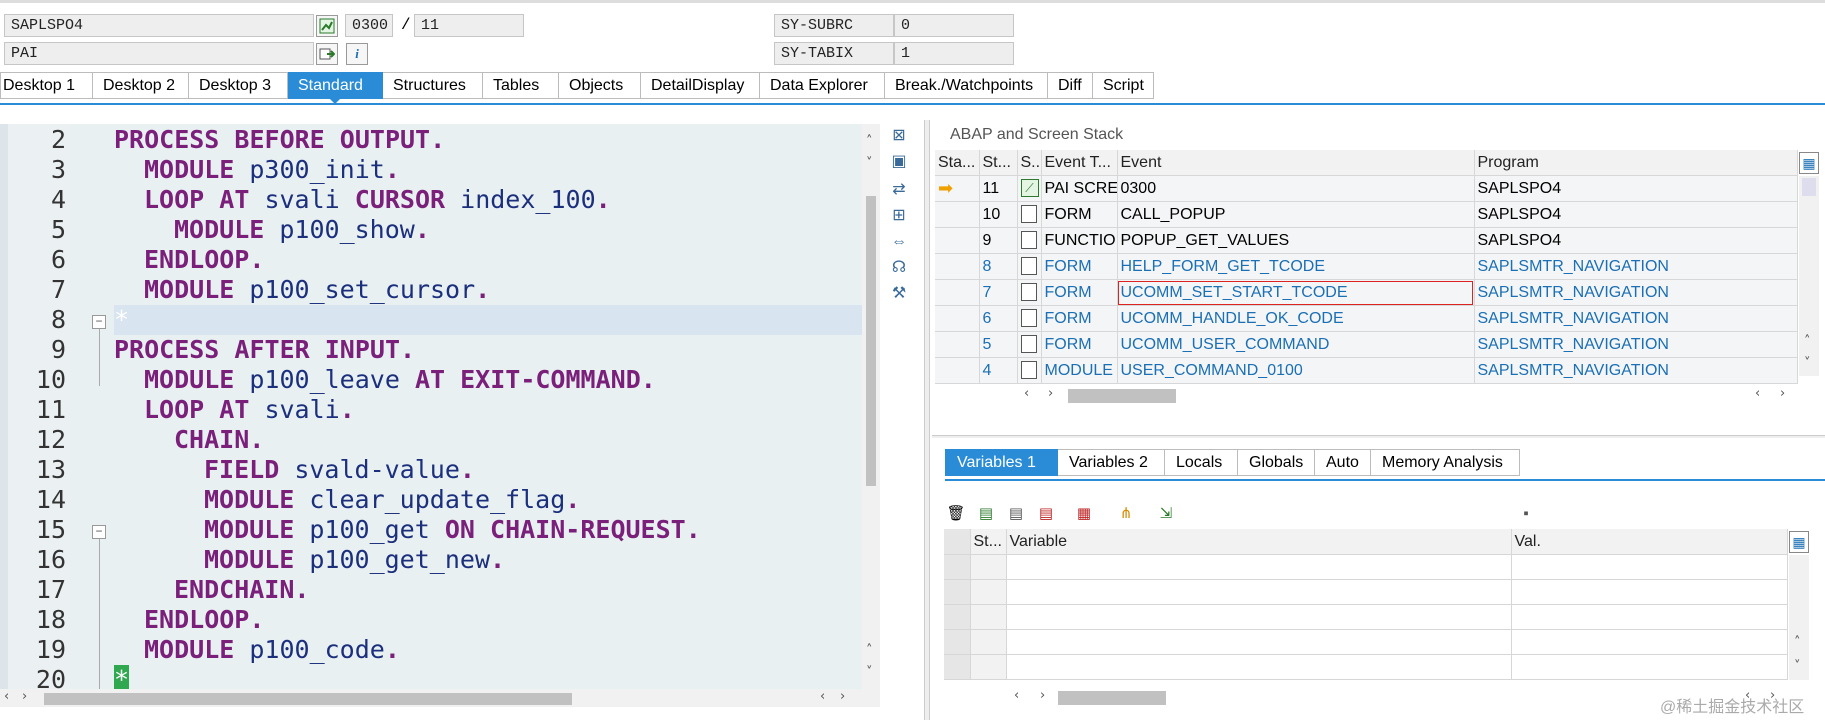 This screenshot has width=1825, height=720. Describe the element at coordinates (1029, 188) in the screenshot. I see `stack-icon-cell: ⟋` at that location.